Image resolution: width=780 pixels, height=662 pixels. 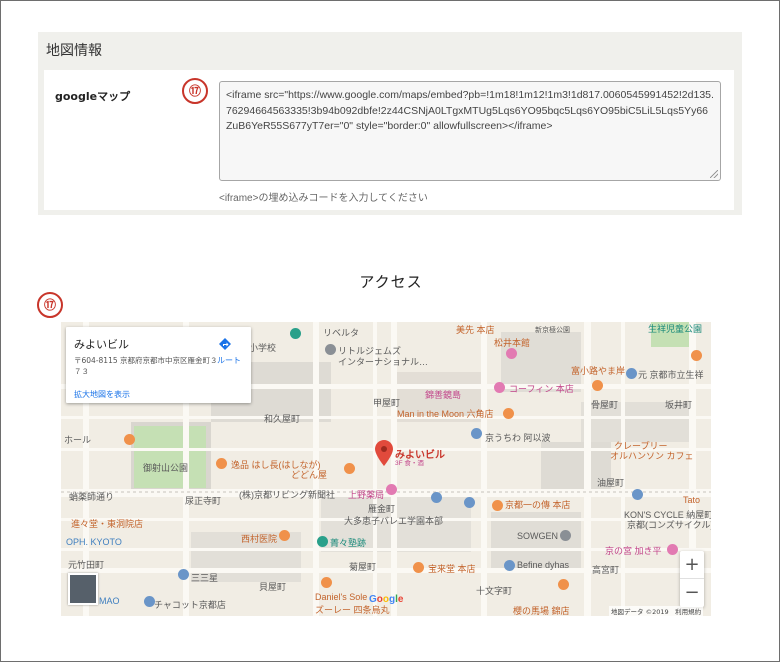 What do you see at coordinates (50, 305) in the screenshot?
I see `annotation-badge-17-access: ⑰` at bounding box center [50, 305].